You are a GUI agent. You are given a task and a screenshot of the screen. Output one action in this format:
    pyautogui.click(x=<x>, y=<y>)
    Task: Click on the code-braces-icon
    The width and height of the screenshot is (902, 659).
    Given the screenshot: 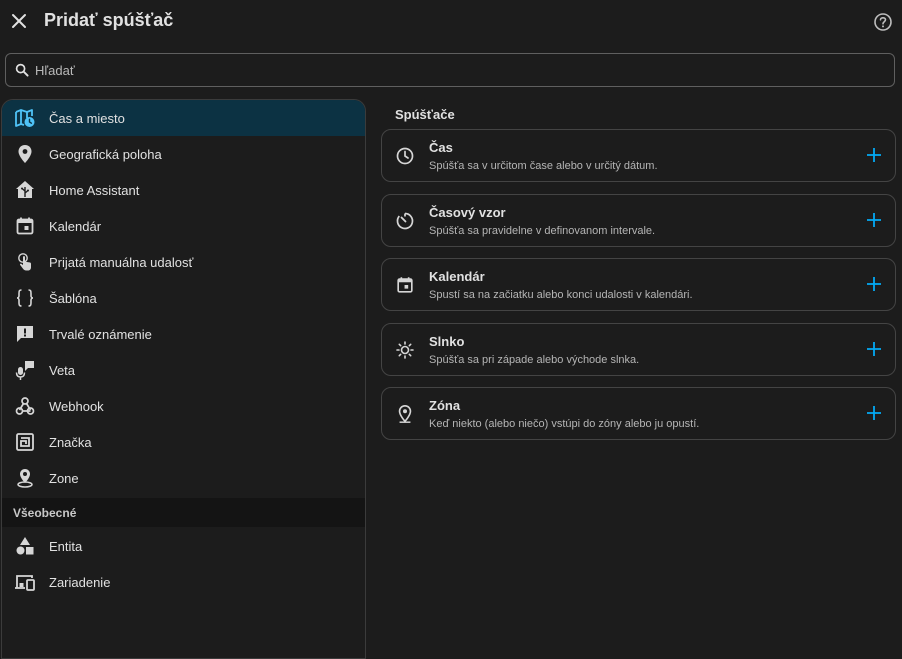 What is the action you would take?
    pyautogui.click(x=25, y=298)
    